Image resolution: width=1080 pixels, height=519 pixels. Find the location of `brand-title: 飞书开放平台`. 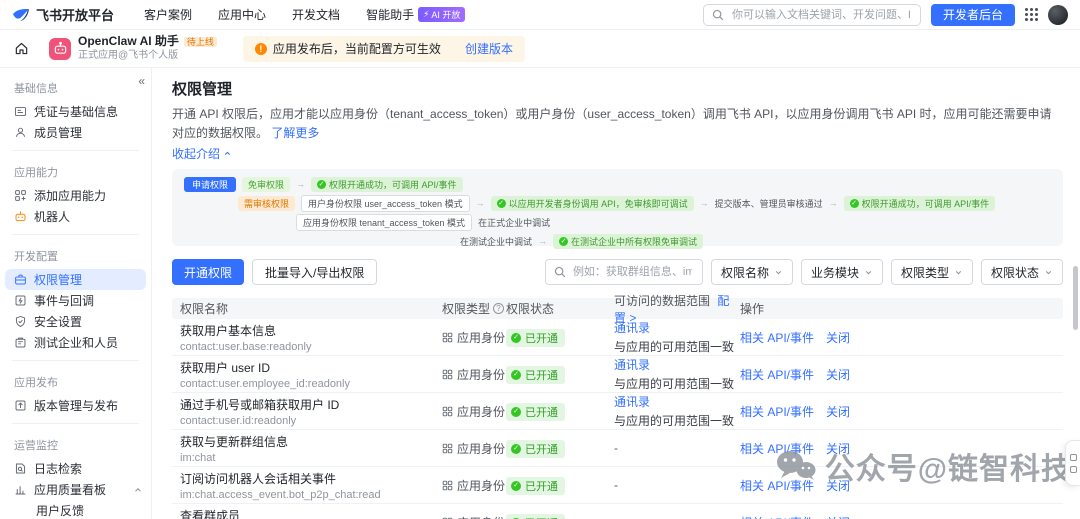

brand-title: 飞书开放平台 is located at coordinates (75, 15).